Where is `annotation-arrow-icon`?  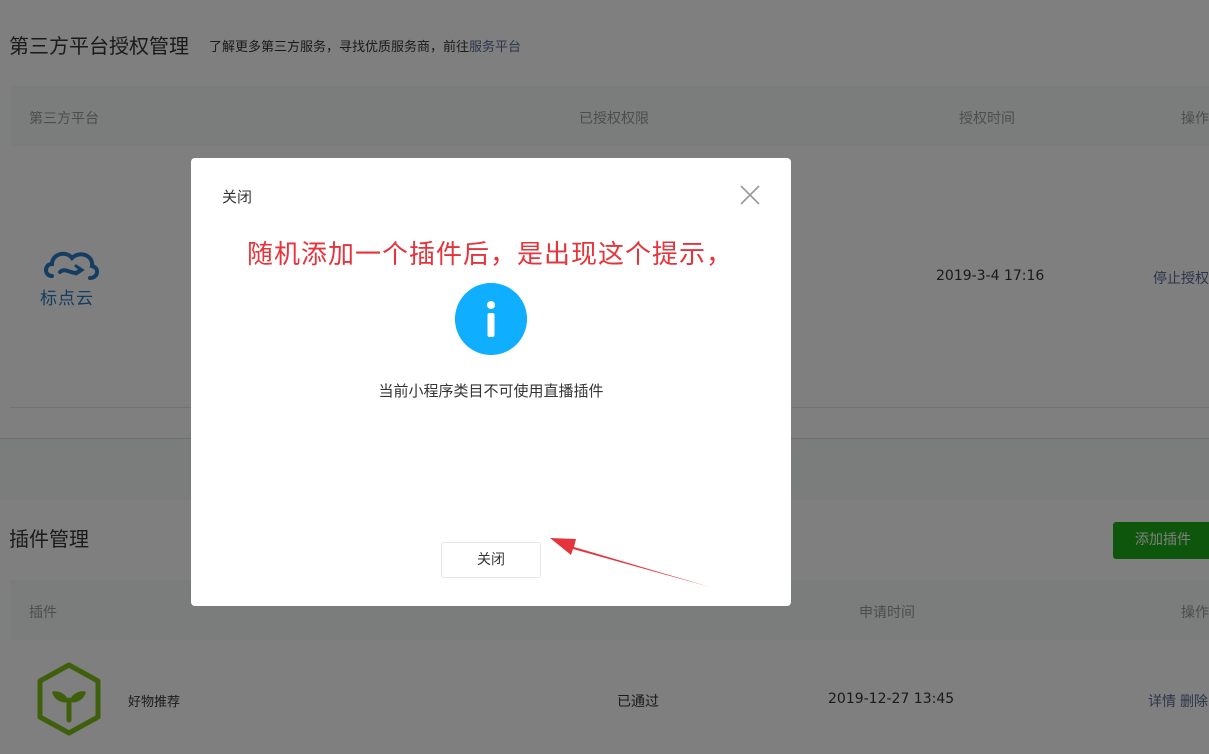 annotation-arrow-icon is located at coordinates (630, 562).